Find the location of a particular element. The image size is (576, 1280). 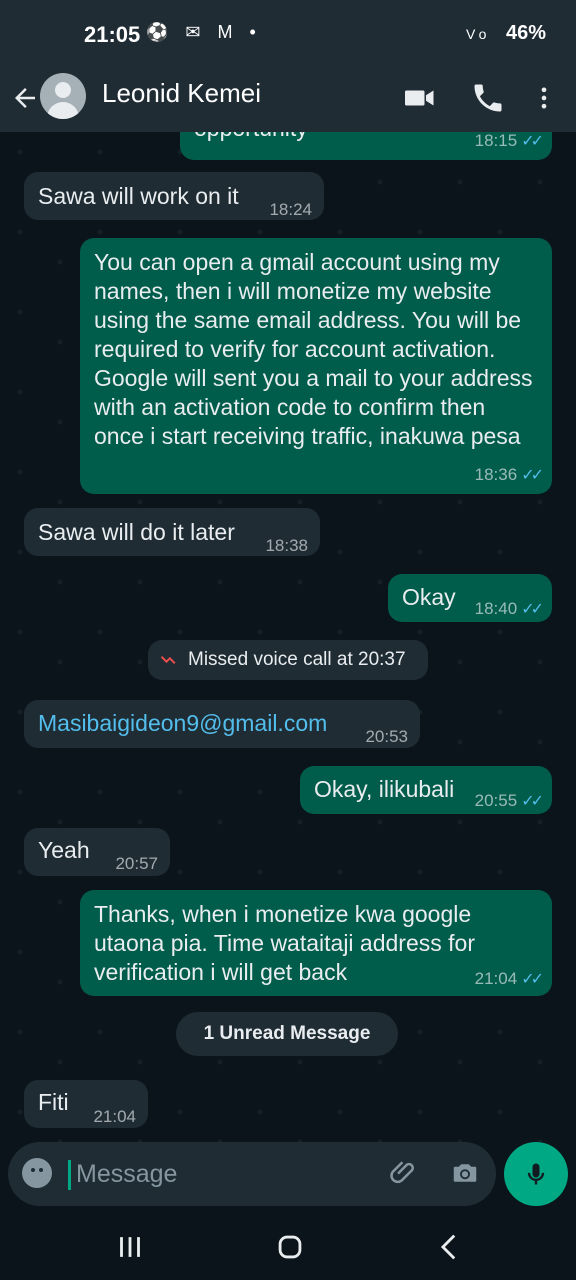

unread-divider: 1 Unread Message is located at coordinates (287, 1034).